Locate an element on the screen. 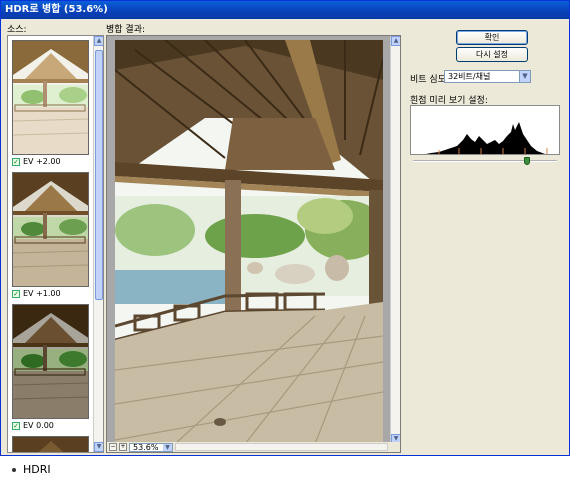 The image size is (570, 491). dialog-title: HDR로 병합 (53.6%) is located at coordinates (285, 10).